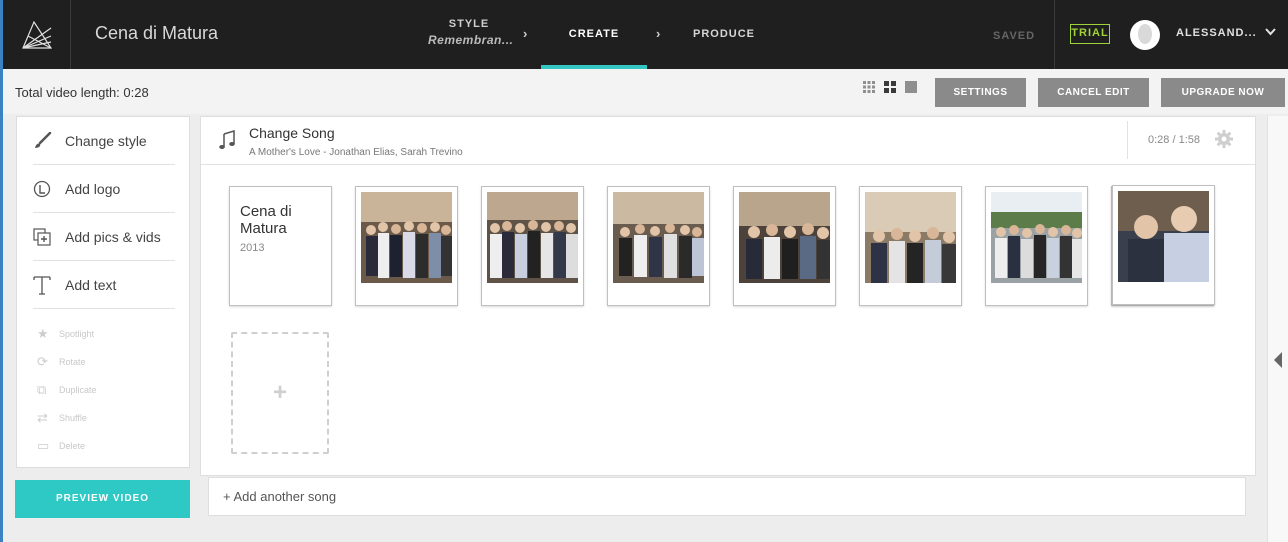 The width and height of the screenshot is (1288, 542). Describe the element at coordinates (727, 496) in the screenshot. I see `add-another-song: + Add another song` at that location.